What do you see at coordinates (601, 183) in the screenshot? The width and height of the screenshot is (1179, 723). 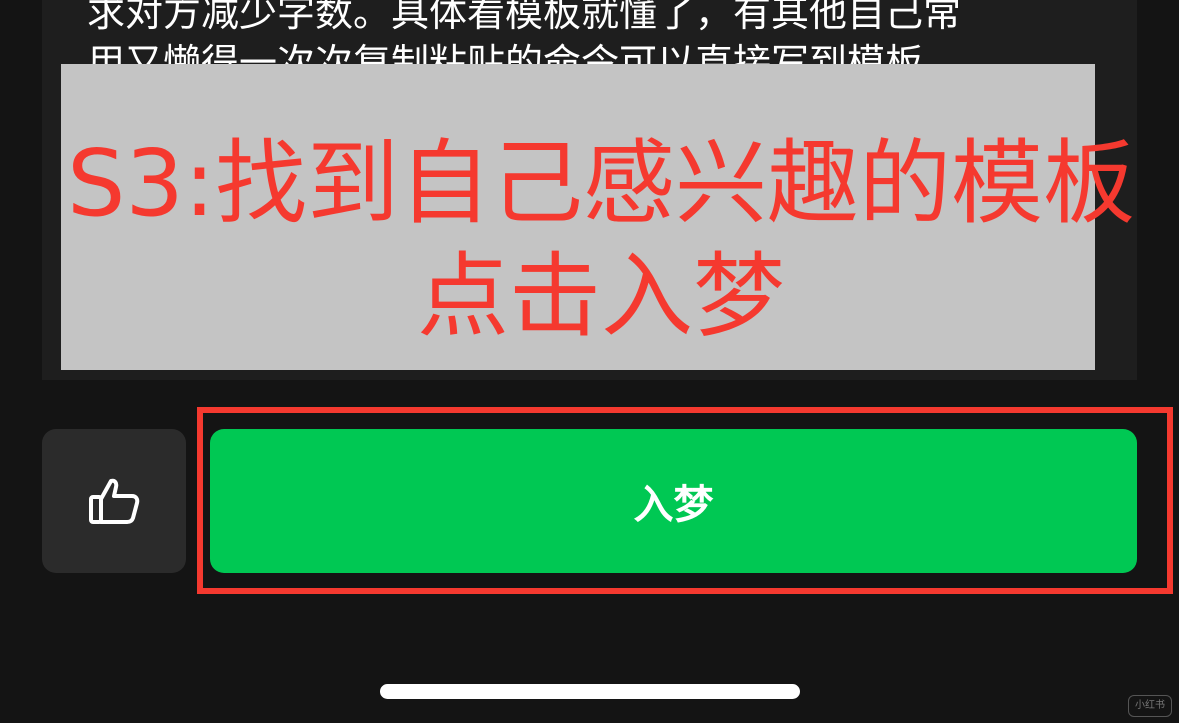 I see `annotation-title: S3:找到自己感兴趣的模板` at bounding box center [601, 183].